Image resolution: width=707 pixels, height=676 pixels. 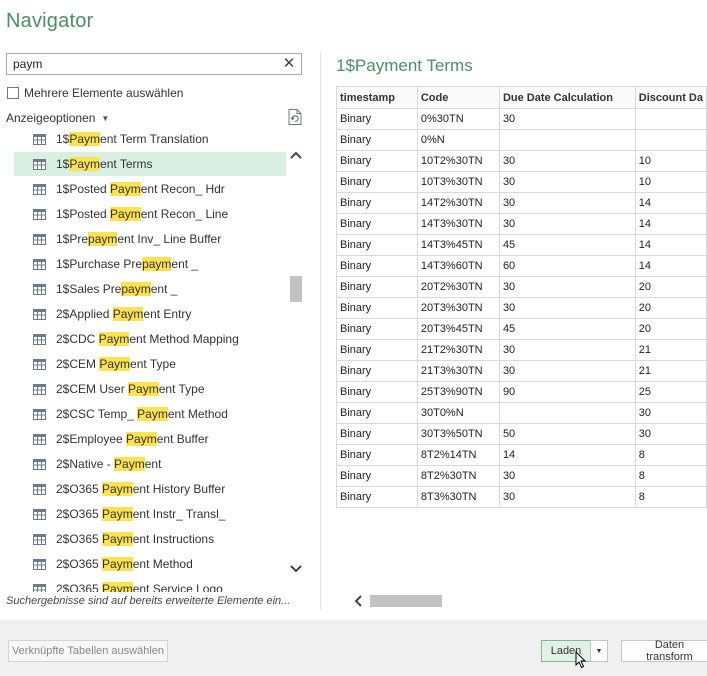 I want to click on table-cell: 50, so click(x=567, y=434).